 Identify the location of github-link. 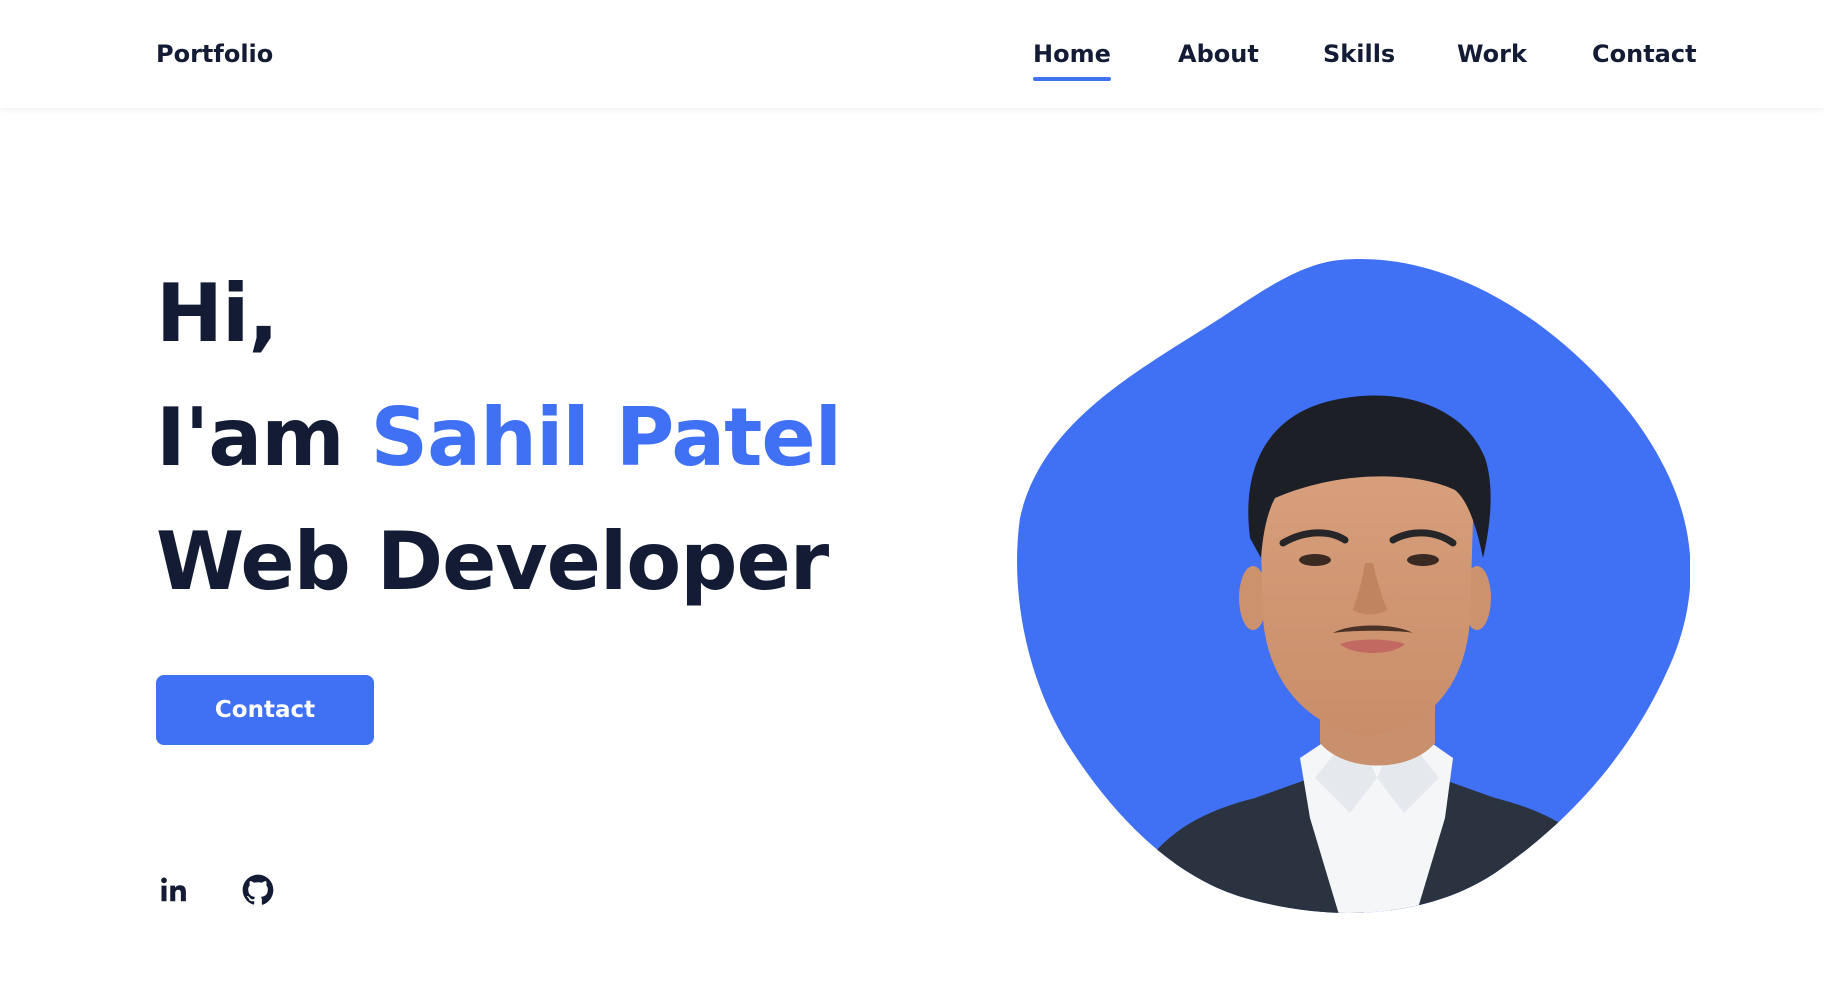
(258, 890).